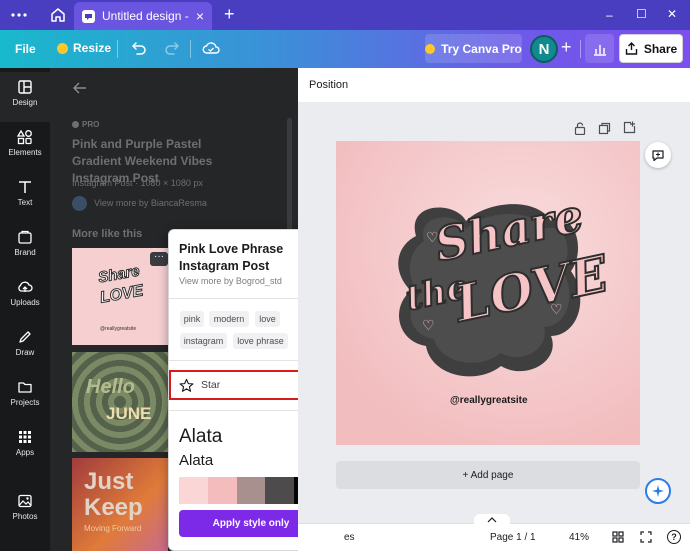 Image resolution: width=690 pixels, height=551 pixels. I want to click on context-toolbar: Position, so click(494, 85).